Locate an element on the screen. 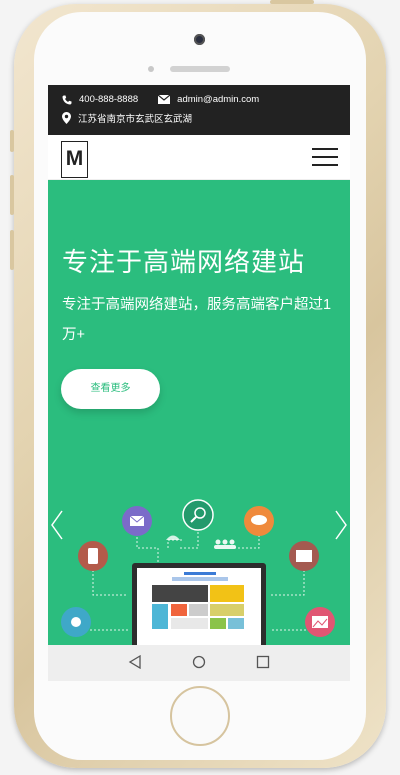 This screenshot has width=400, height=775. email-address: admin@admin.com is located at coordinates (218, 99).